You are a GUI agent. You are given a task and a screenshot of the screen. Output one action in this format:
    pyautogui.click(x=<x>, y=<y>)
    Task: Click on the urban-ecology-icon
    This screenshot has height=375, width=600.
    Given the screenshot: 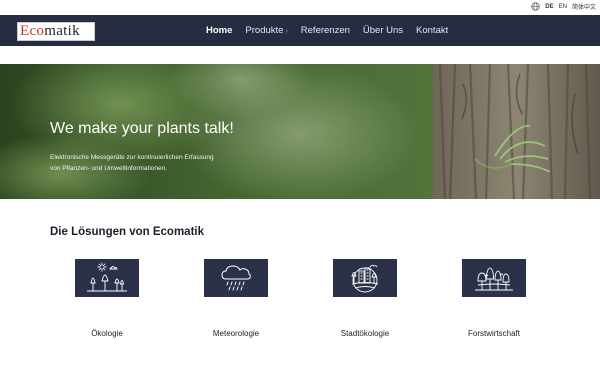 What is the action you would take?
    pyautogui.click(x=365, y=278)
    